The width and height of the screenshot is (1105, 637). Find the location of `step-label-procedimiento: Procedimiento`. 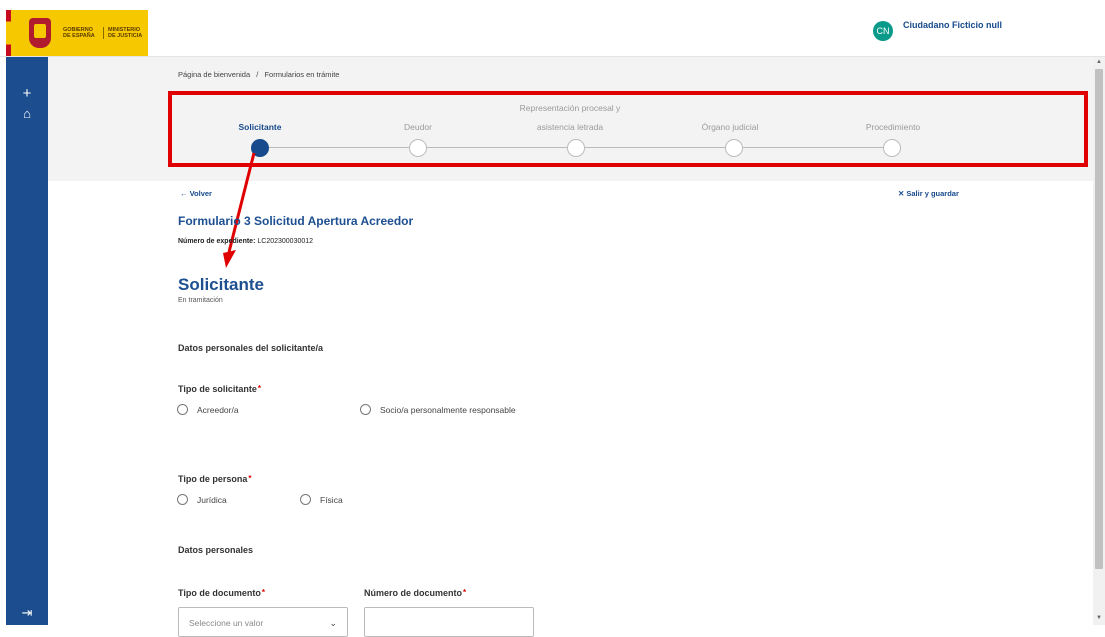

step-label-procedimiento: Procedimiento is located at coordinates (893, 127).